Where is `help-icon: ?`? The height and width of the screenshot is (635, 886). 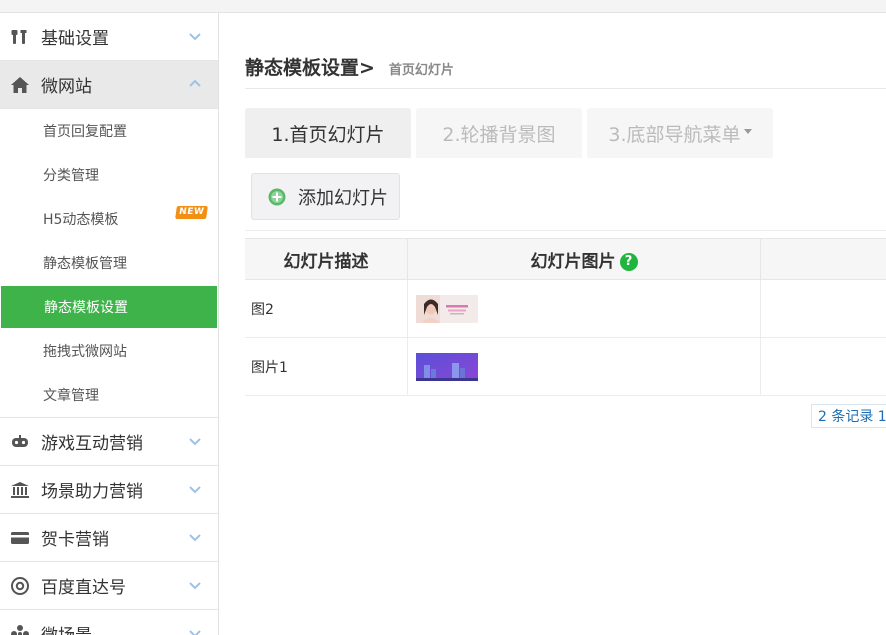
help-icon: ? is located at coordinates (628, 261).